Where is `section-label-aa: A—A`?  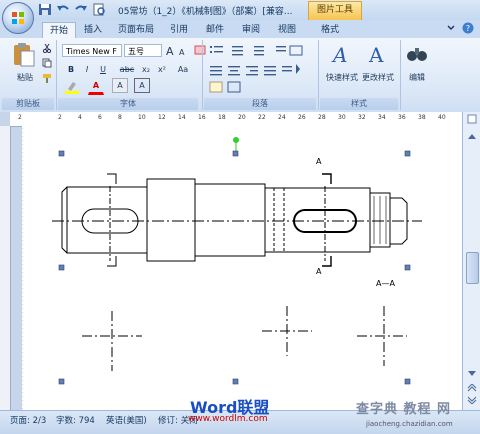 section-label-aa: A—A is located at coordinates (385, 283).